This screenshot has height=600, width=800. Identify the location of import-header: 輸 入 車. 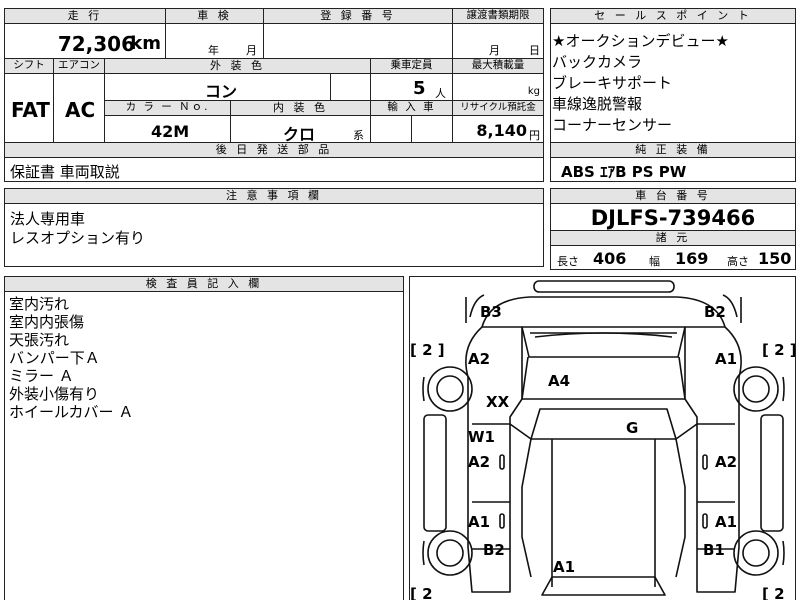
(411, 108).